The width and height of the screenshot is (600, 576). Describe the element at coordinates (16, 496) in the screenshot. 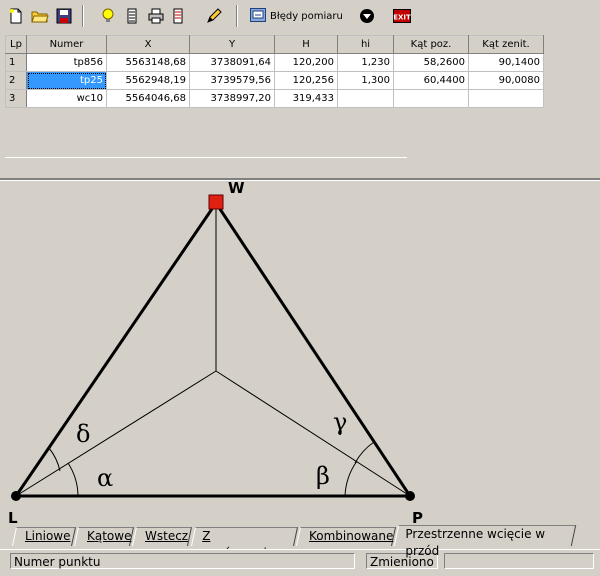

I see `point-l-marker` at that location.